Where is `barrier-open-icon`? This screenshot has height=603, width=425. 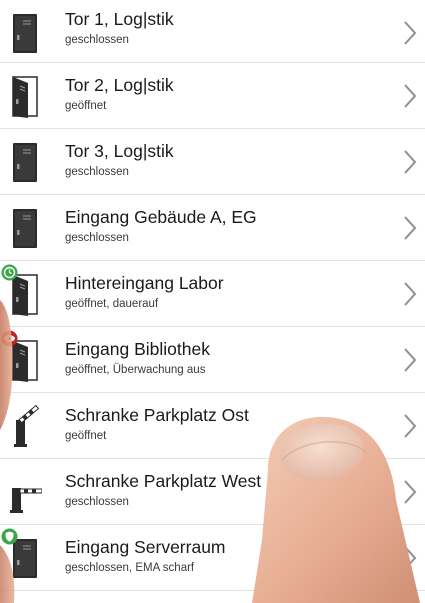
barrier-open-icon is located at coordinates (27, 425).